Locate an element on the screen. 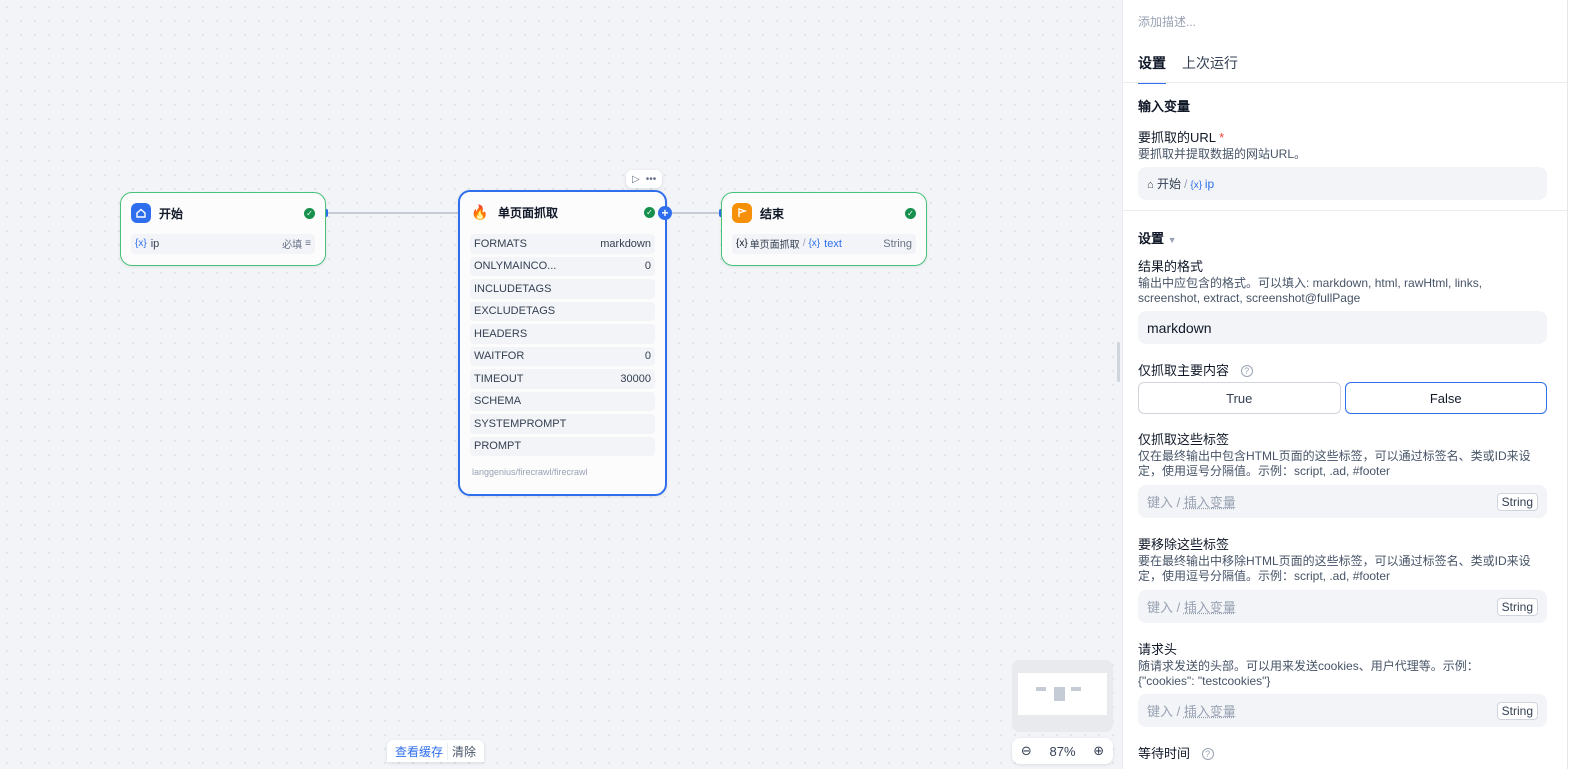 The width and height of the screenshot is (1588, 769). end-var-name: text is located at coordinates (833, 243).